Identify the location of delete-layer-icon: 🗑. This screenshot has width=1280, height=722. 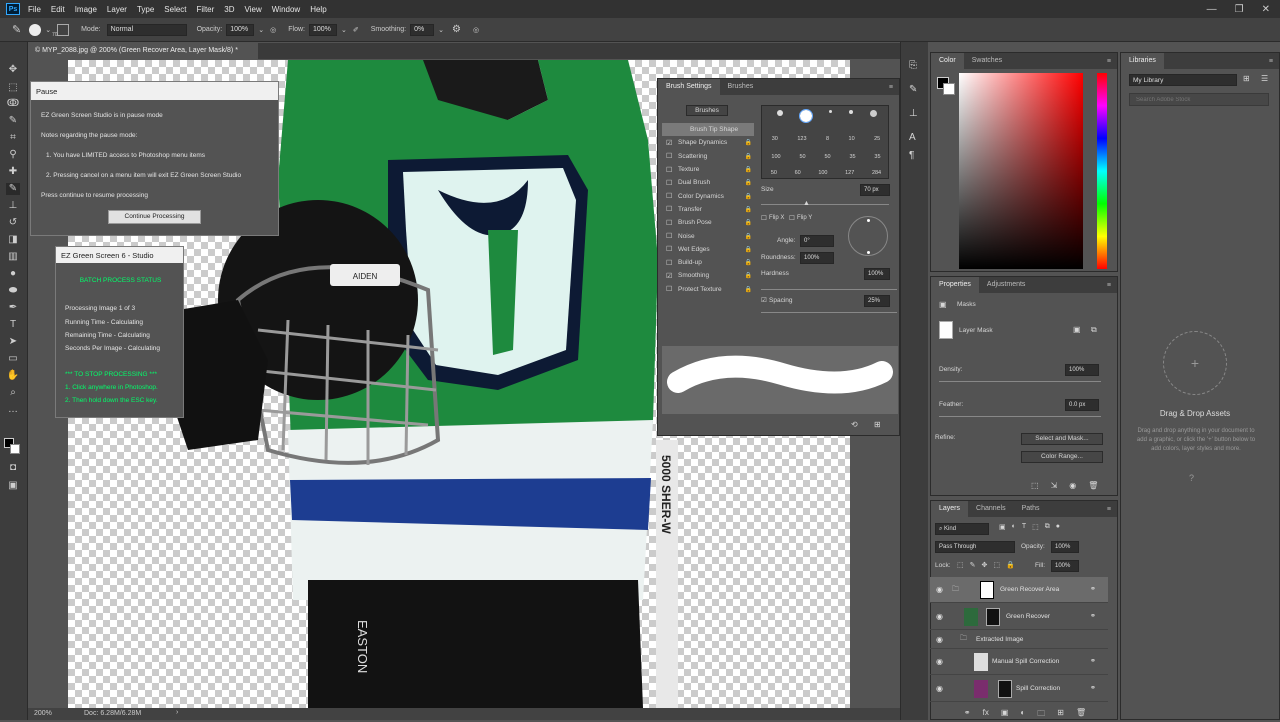
(1081, 714).